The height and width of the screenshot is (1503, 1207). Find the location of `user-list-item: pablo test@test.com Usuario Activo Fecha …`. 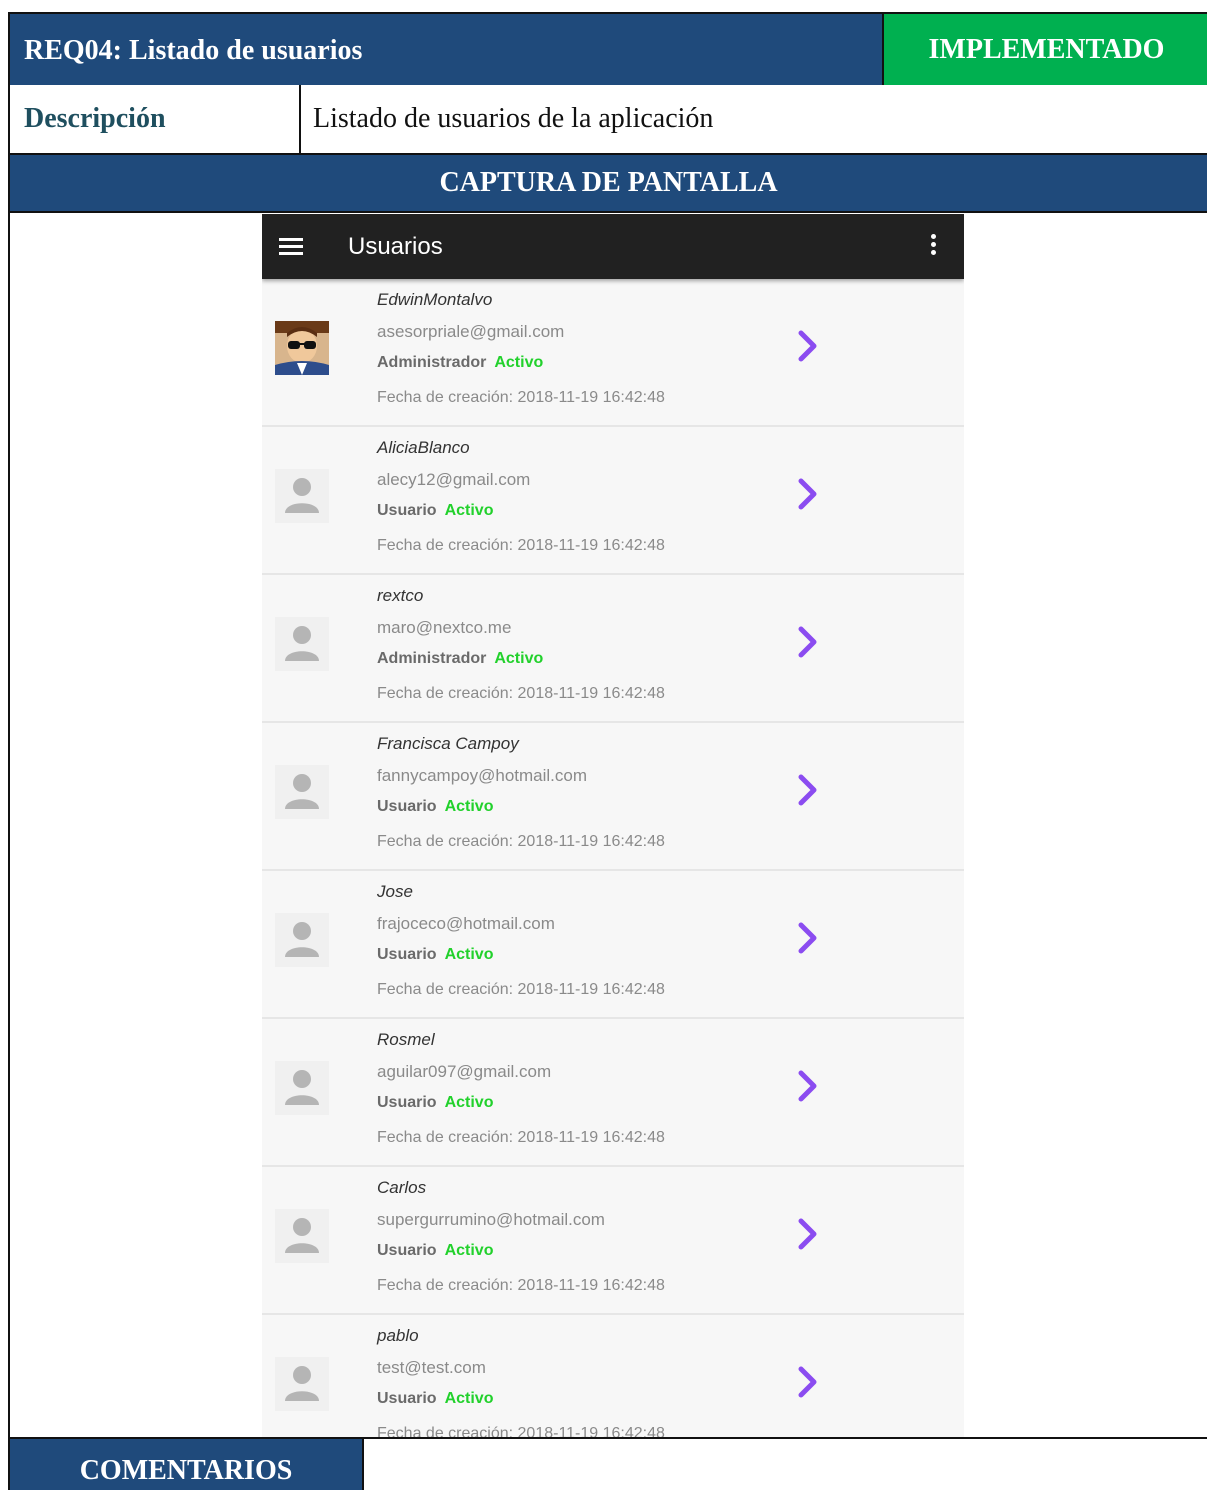

user-list-item: pablo test@test.com Usuario Activo Fecha … is located at coordinates (613, 1376).